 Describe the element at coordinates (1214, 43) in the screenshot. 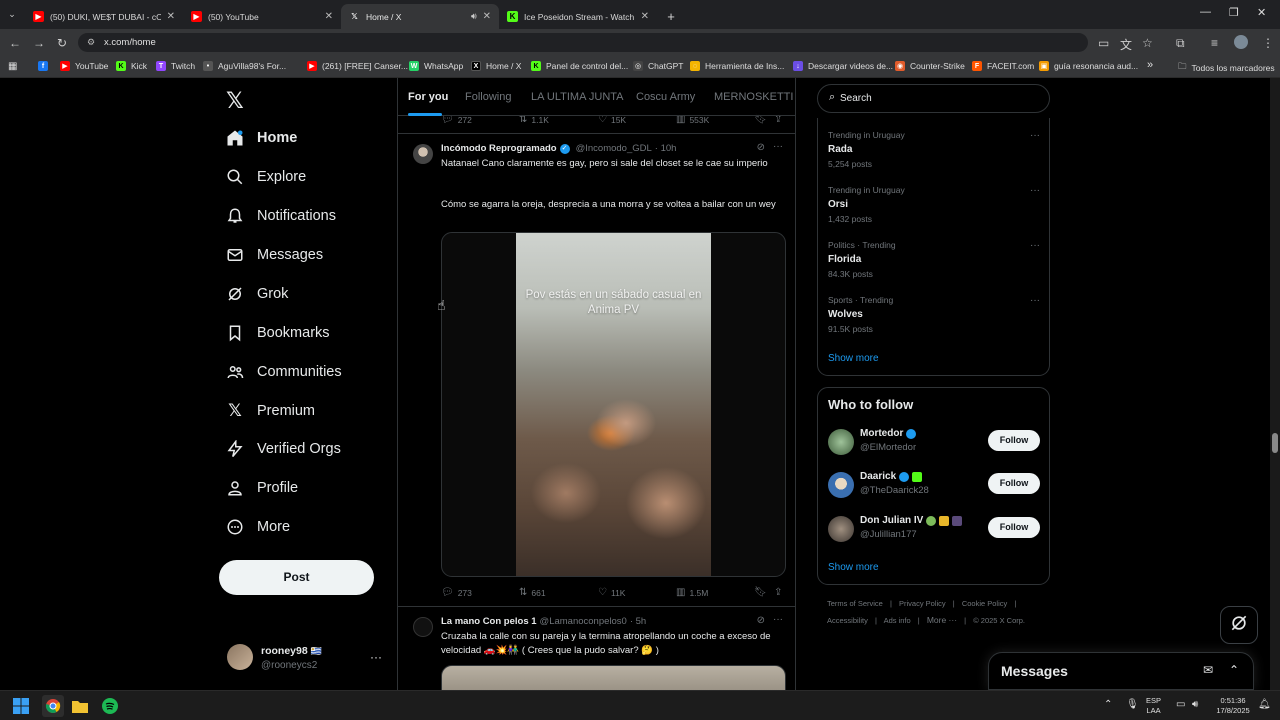

I see `media-control-icon: ≡` at that location.